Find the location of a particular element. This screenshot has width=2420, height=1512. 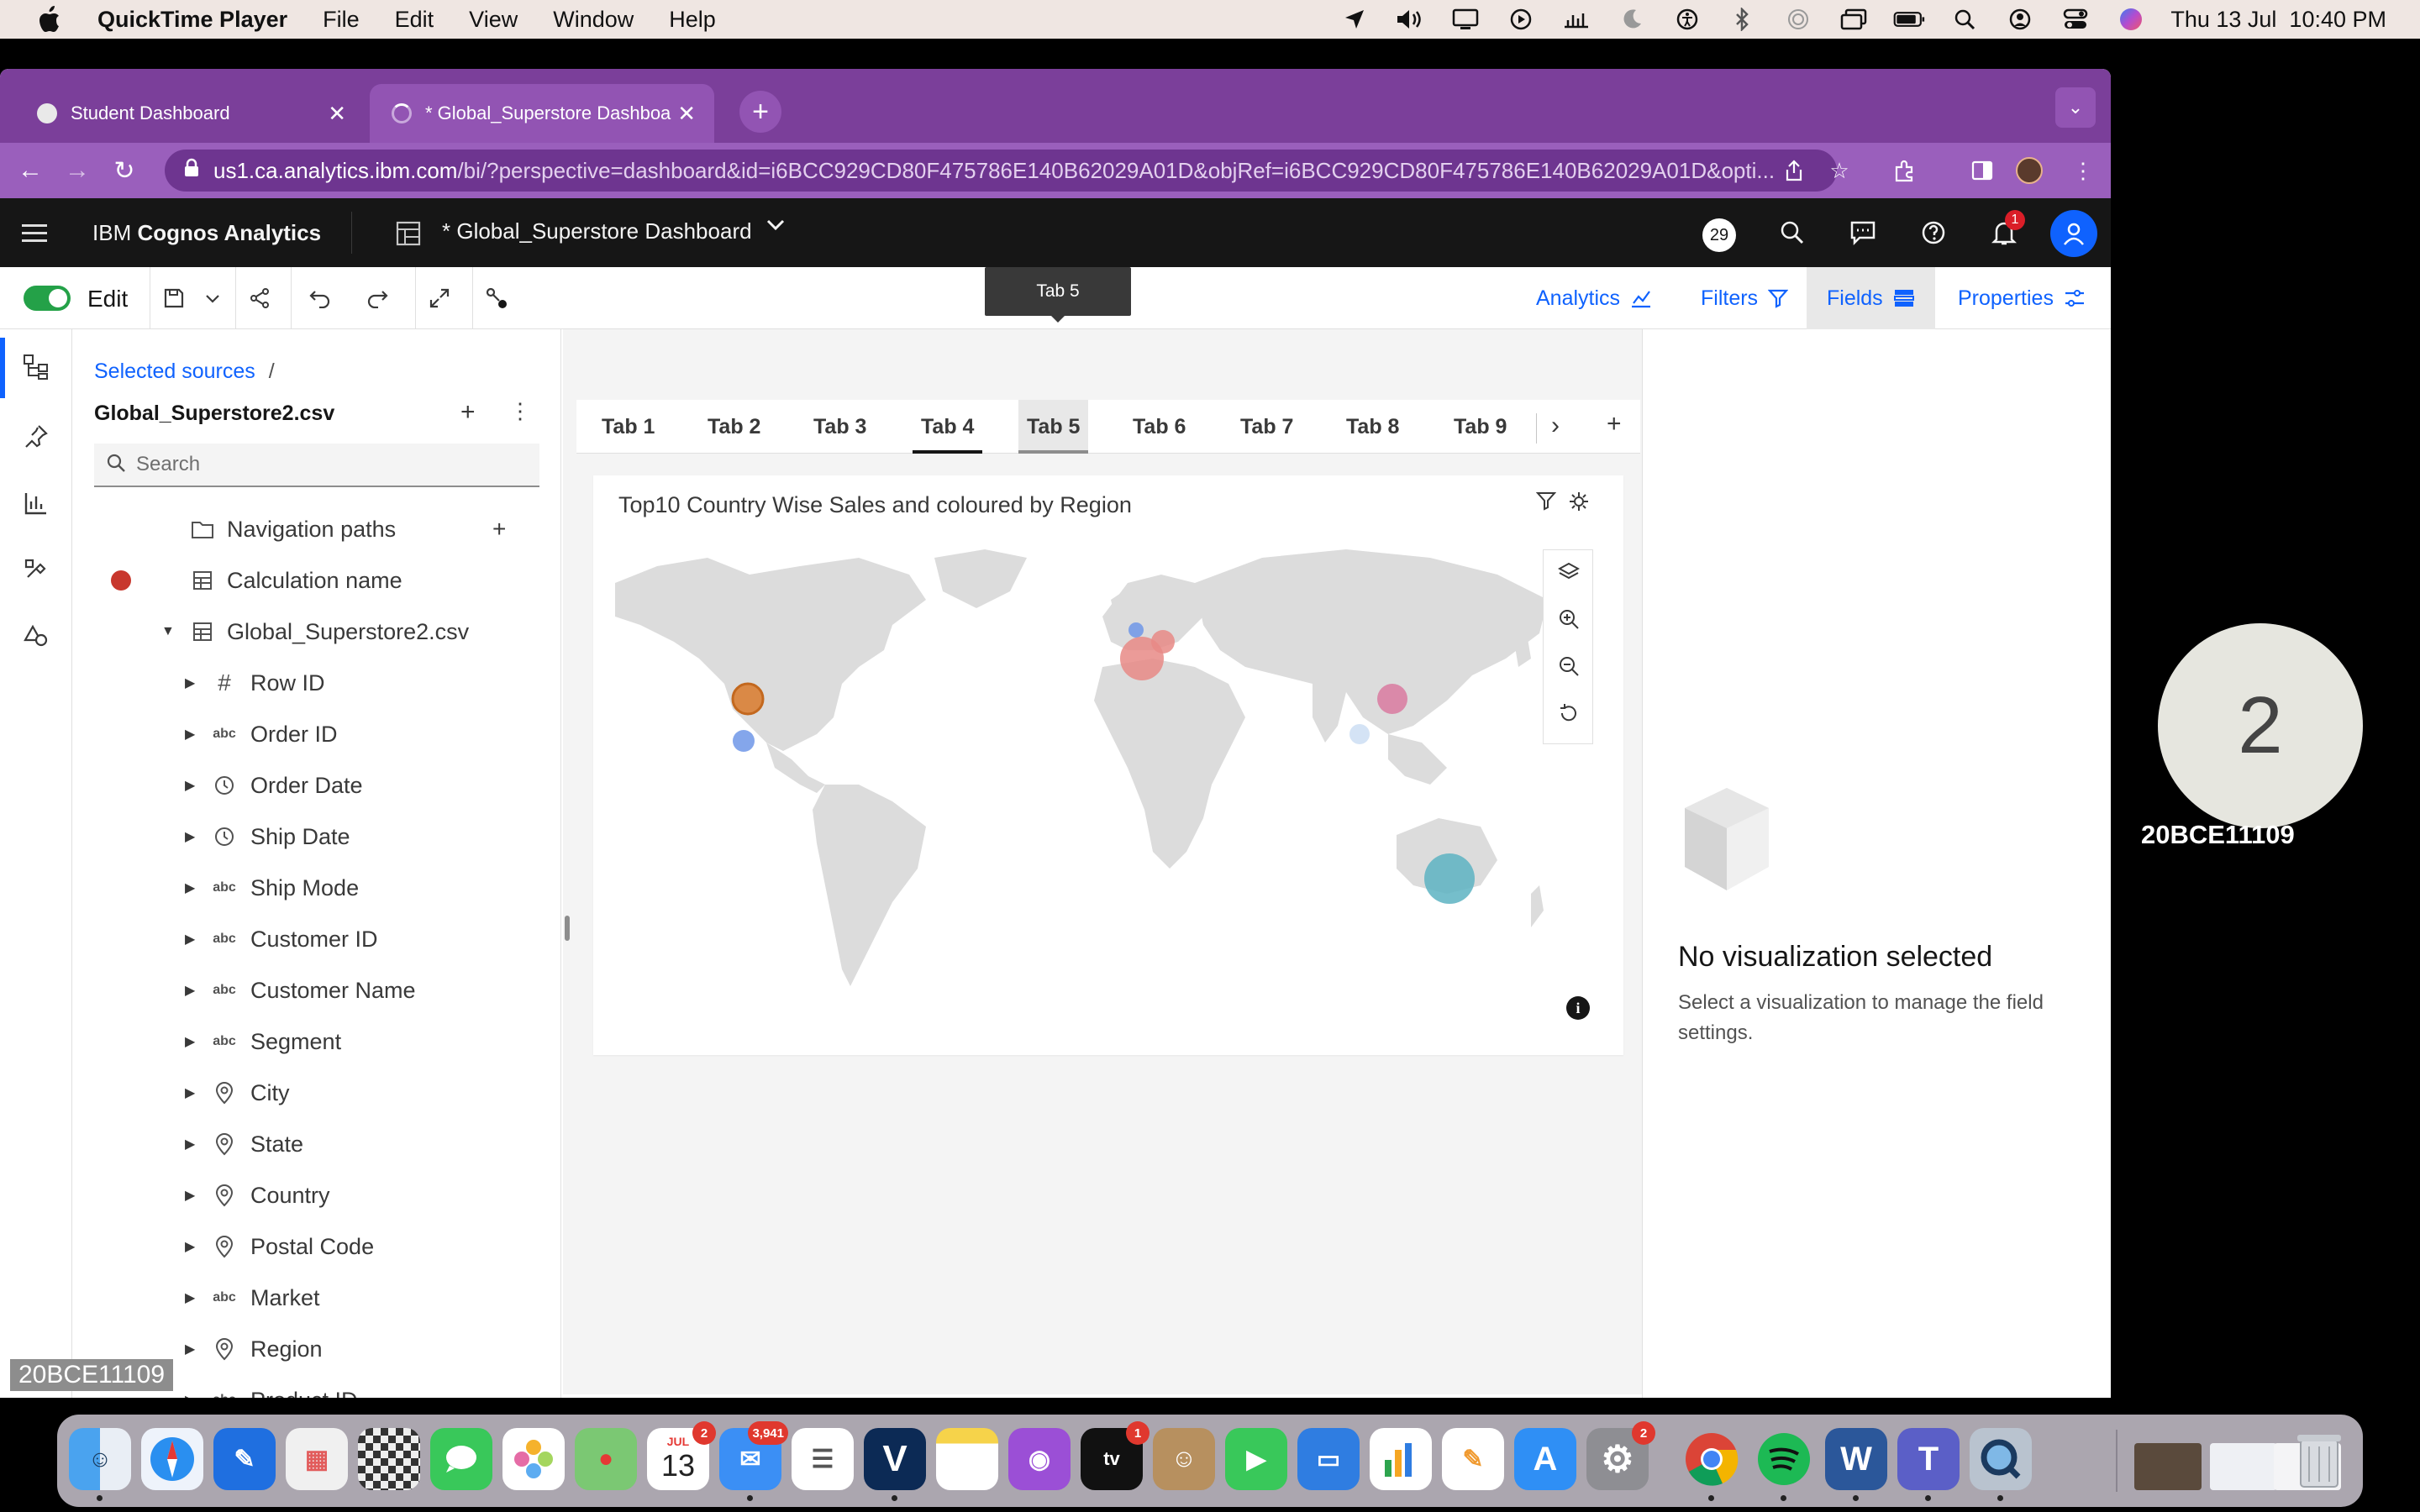

tab-analytics: Analytics is located at coordinates (1594, 298).